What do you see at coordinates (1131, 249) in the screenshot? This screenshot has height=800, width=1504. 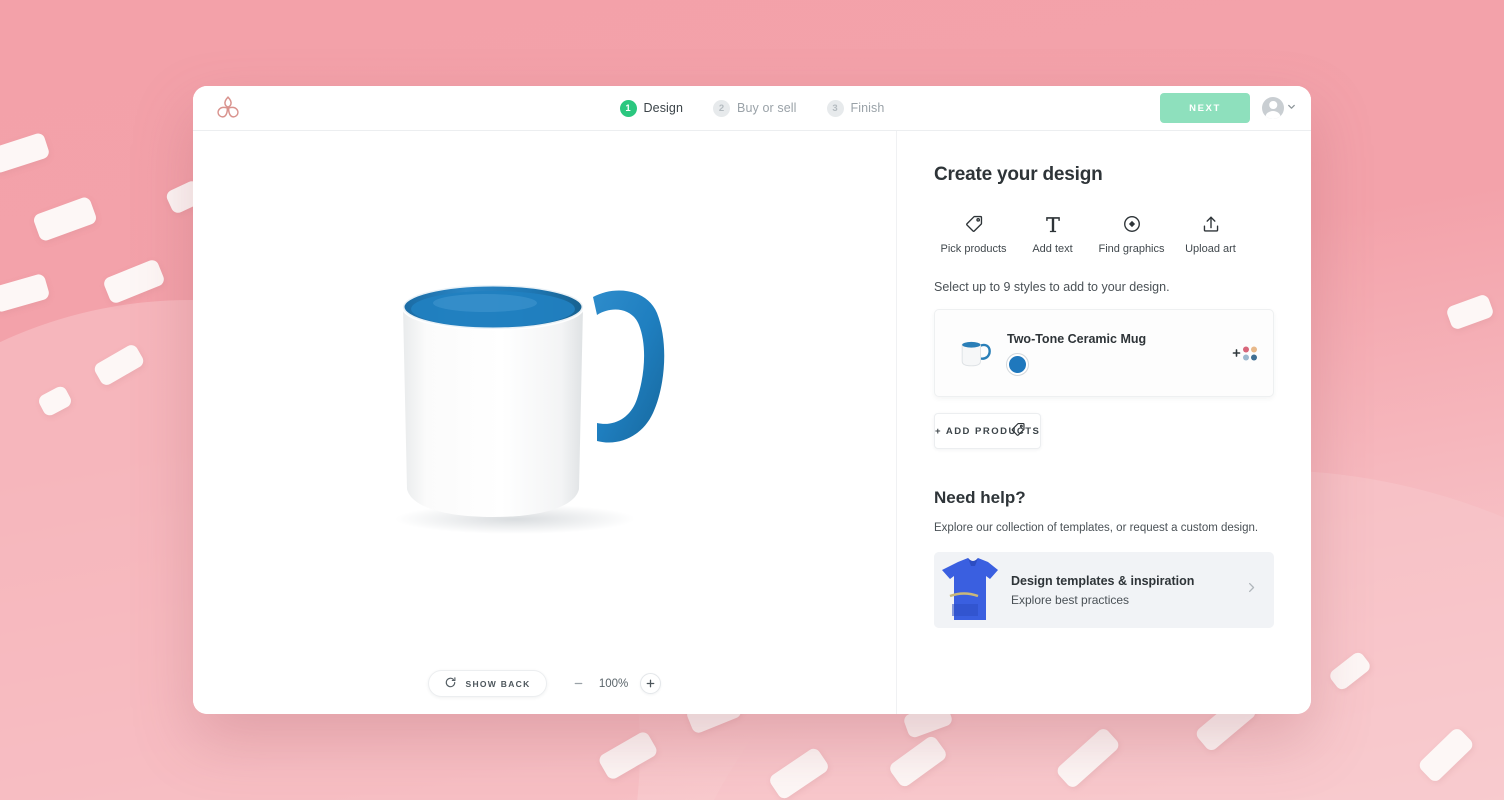 I see `tool-label: Find graphics` at bounding box center [1131, 249].